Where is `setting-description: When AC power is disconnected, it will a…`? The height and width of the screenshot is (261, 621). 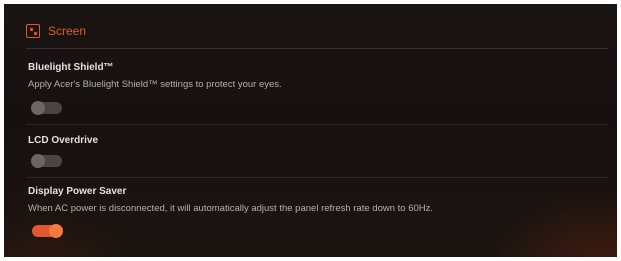 setting-description: When AC power is disconnected, it will a… is located at coordinates (231, 208).